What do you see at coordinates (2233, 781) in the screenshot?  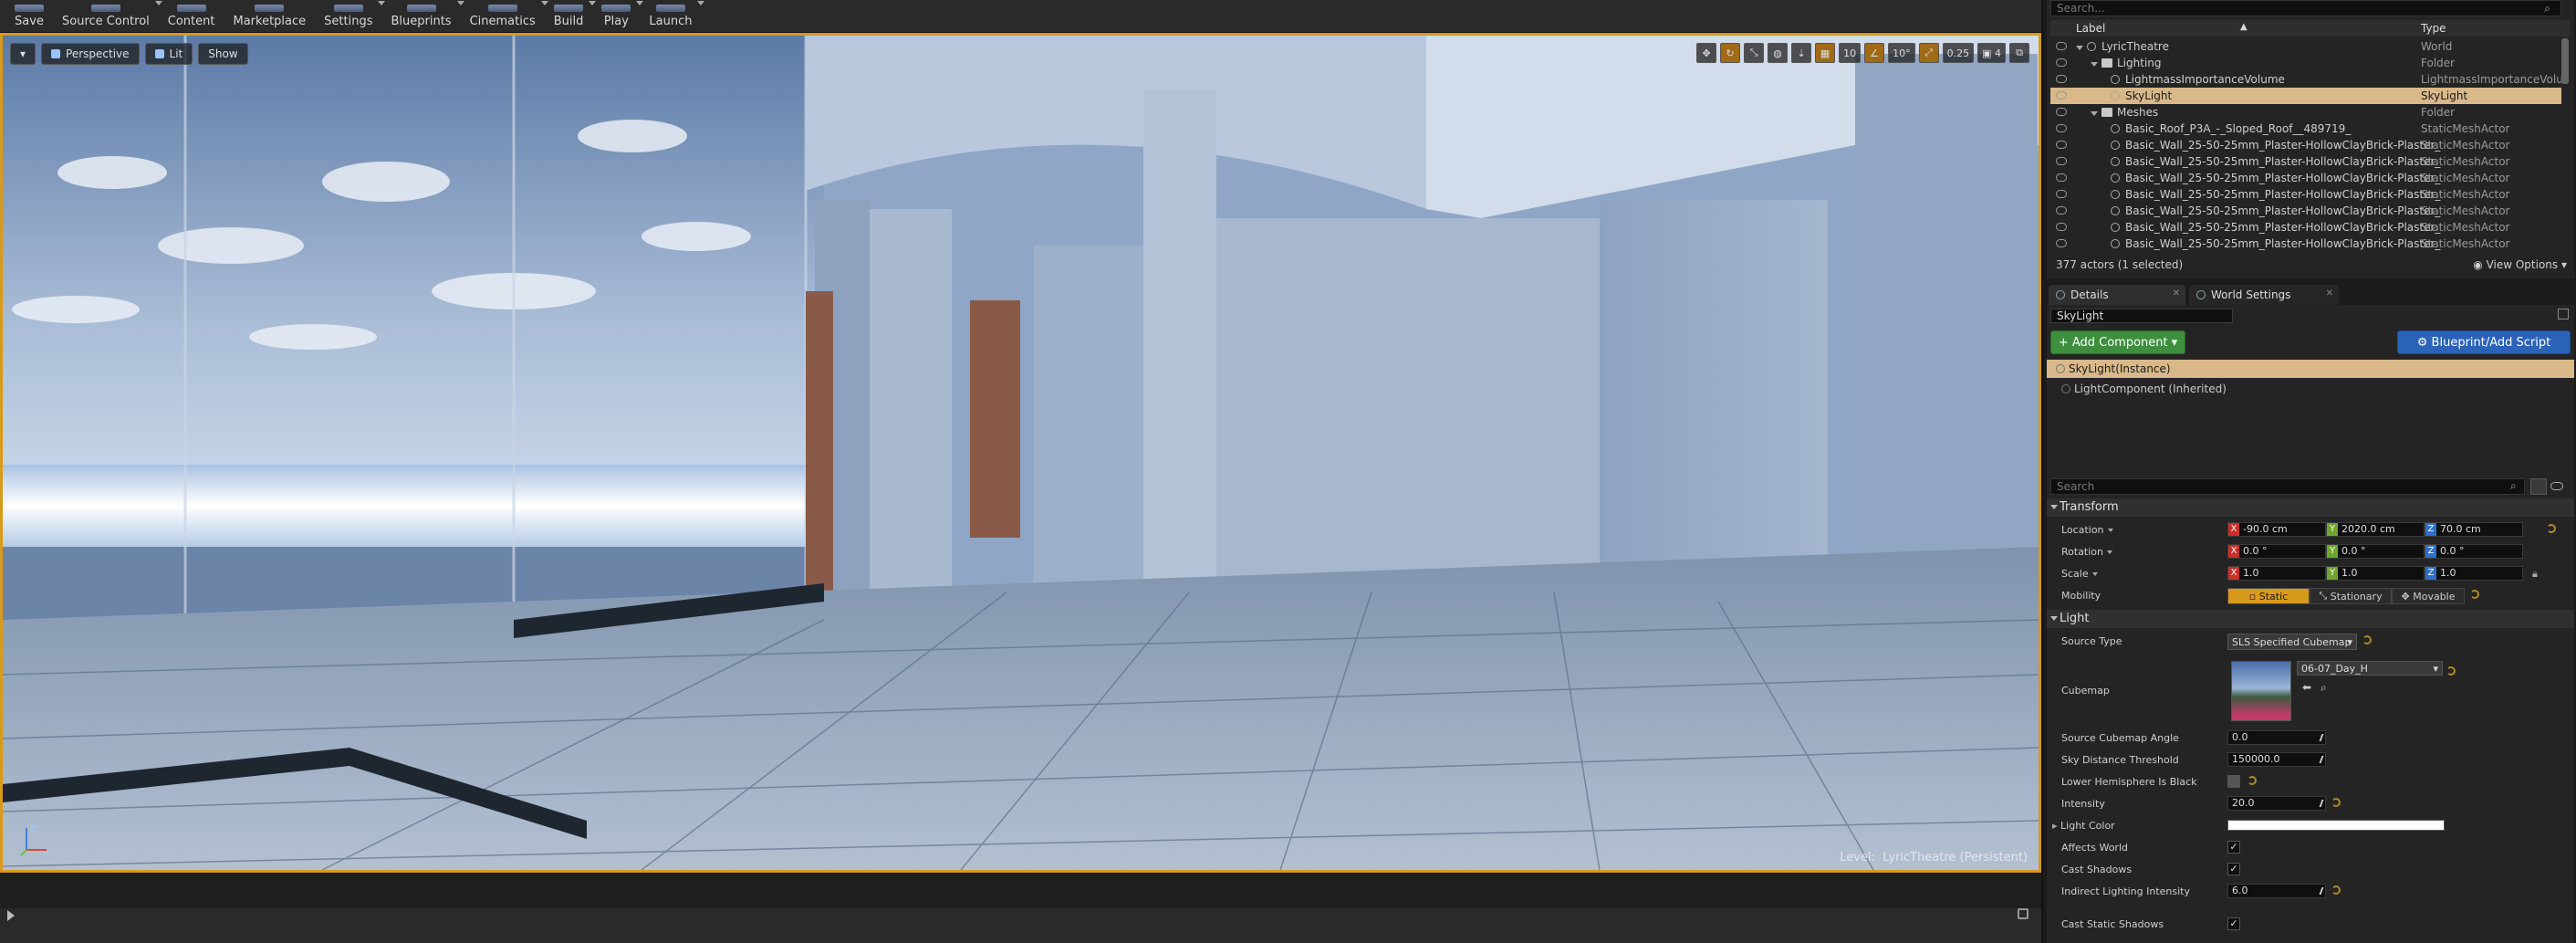 I see `lower-hemisphere-checkbox` at bounding box center [2233, 781].